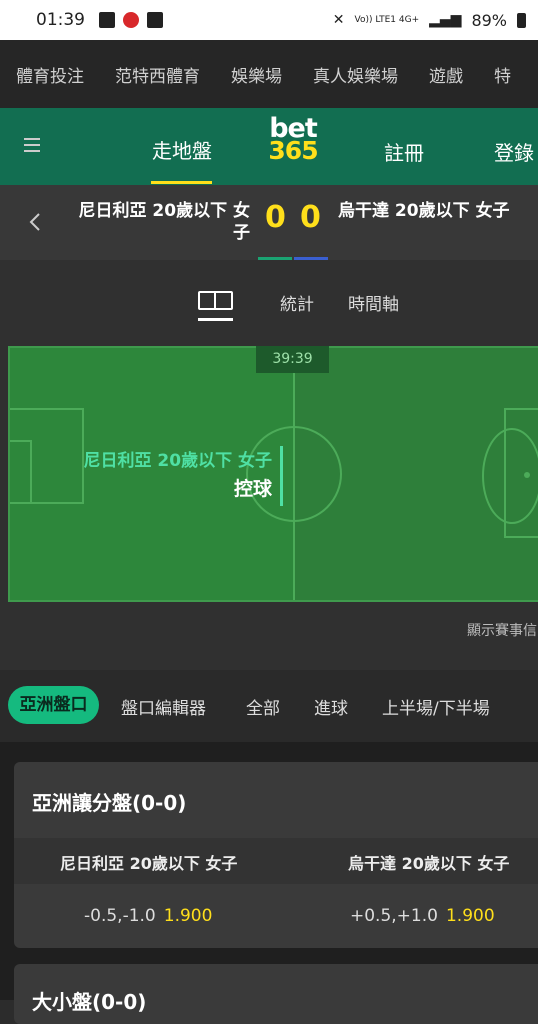 This screenshot has height=1024, width=538. I want to click on register-button: 註冊, so click(404, 151).